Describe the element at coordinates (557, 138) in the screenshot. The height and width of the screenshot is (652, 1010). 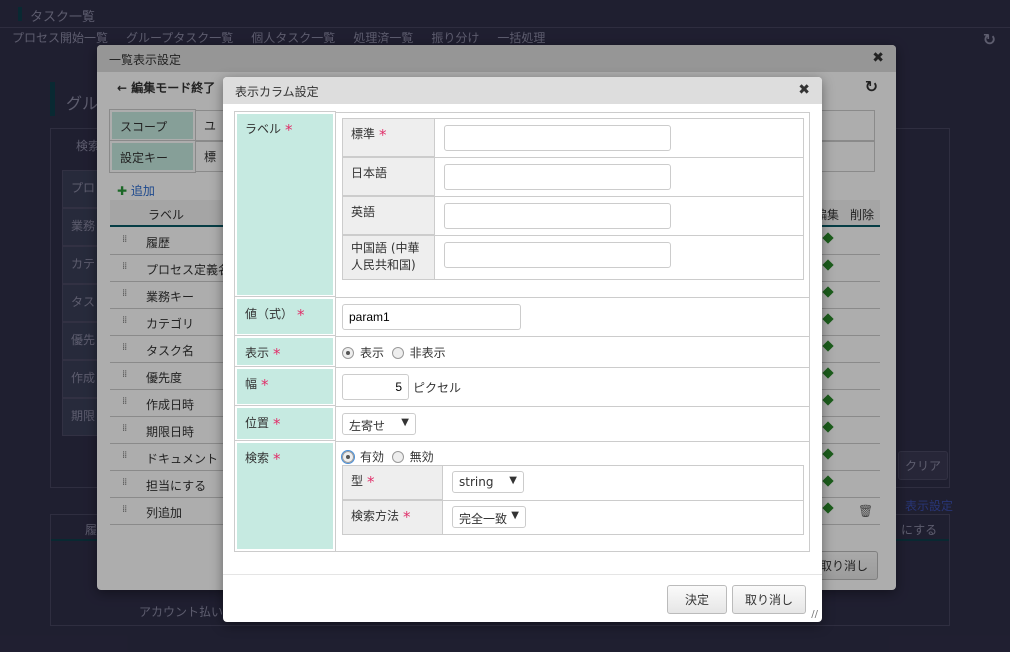
I see `std-label-input` at that location.